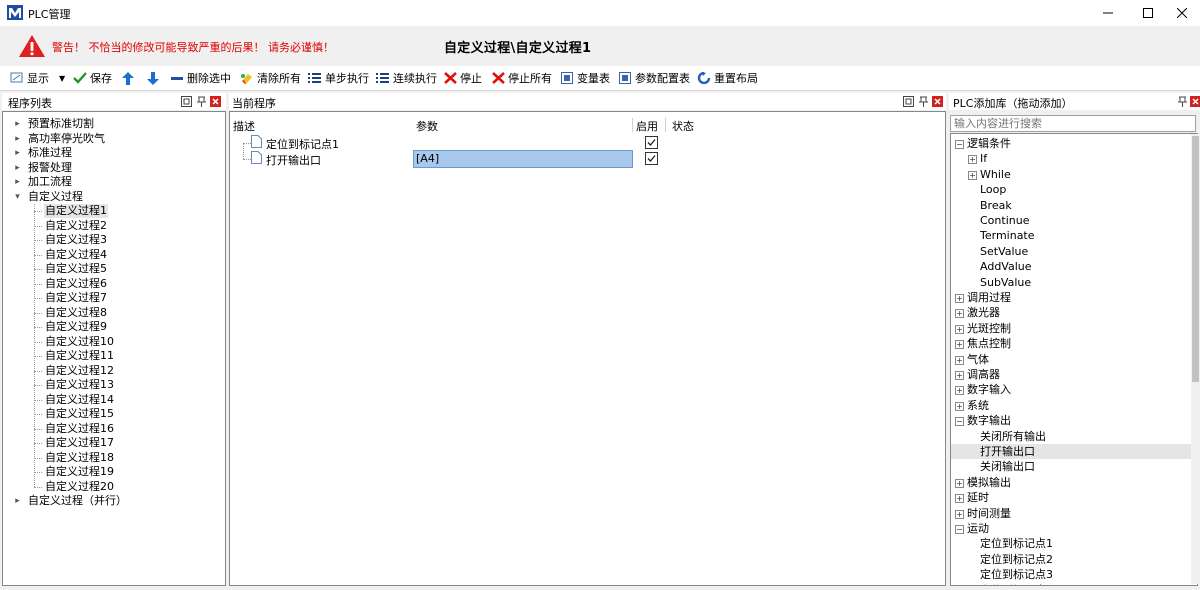 The image size is (1200, 590). What do you see at coordinates (154, 78) in the screenshot?
I see `move-down-button` at bounding box center [154, 78].